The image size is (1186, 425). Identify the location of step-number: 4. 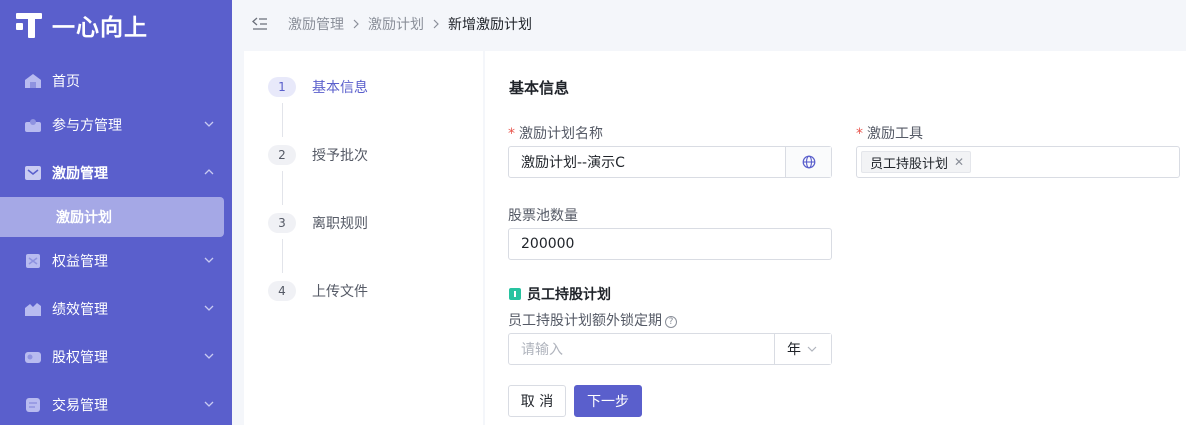
(282, 291).